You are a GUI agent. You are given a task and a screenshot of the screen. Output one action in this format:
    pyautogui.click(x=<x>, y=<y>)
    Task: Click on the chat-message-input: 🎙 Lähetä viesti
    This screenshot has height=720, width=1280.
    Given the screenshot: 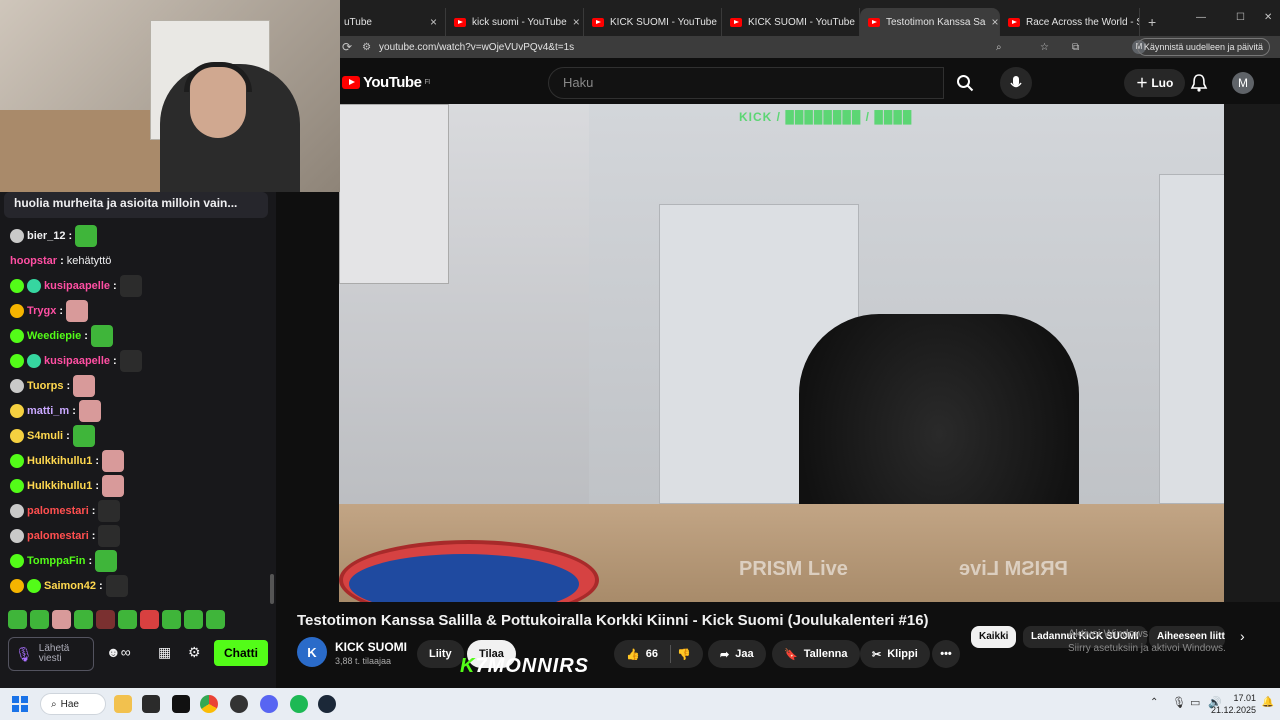 What is the action you would take?
    pyautogui.click(x=51, y=654)
    